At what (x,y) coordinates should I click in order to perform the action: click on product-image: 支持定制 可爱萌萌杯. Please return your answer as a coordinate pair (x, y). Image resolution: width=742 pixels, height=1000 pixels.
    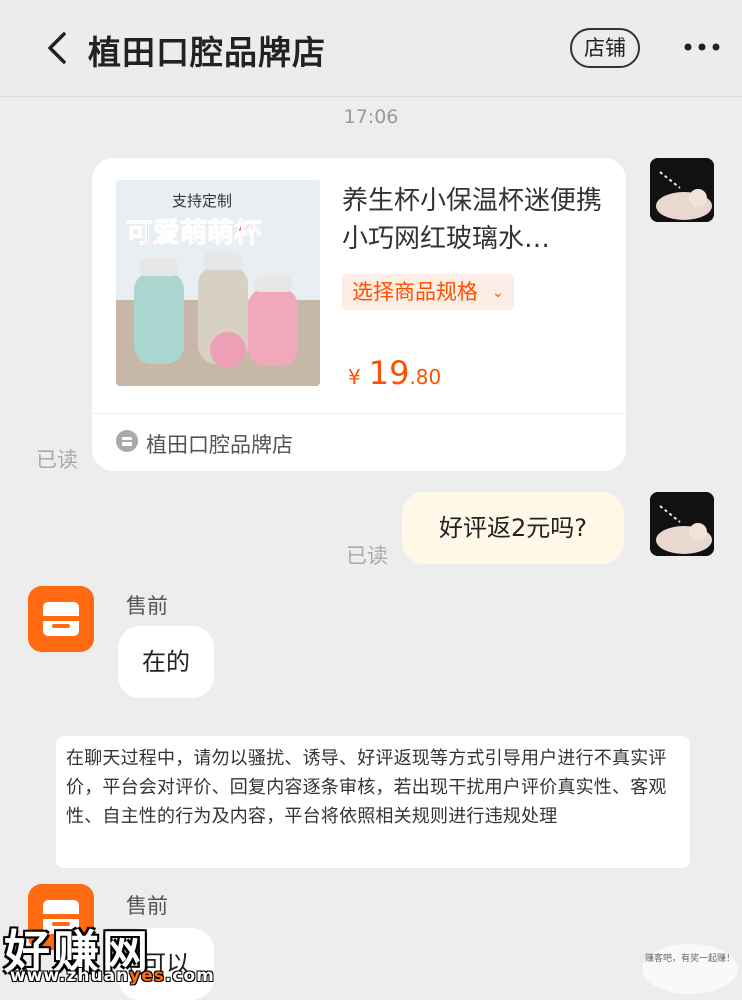
    Looking at the image, I should click on (218, 283).